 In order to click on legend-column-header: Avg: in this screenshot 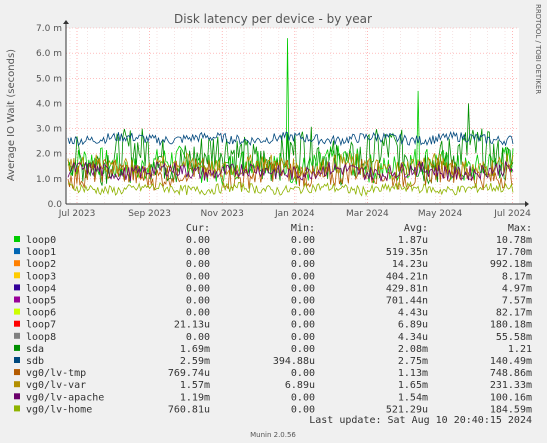, I will do `click(416, 228)`.